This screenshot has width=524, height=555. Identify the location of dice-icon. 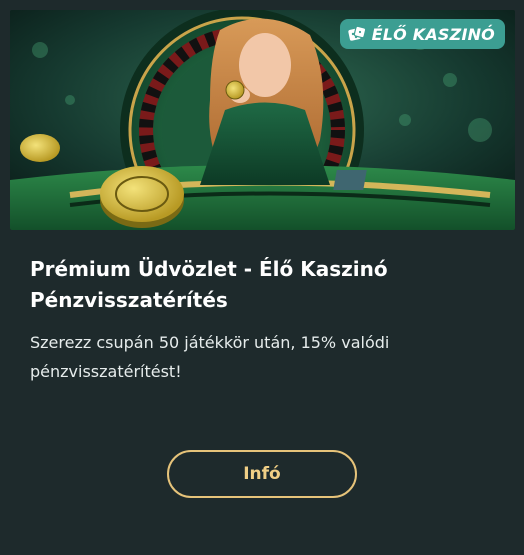
(356, 34).